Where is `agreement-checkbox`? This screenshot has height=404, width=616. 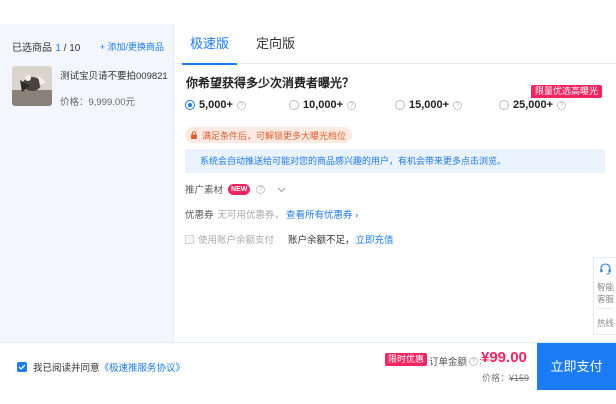
agreement-checkbox is located at coordinates (22, 367).